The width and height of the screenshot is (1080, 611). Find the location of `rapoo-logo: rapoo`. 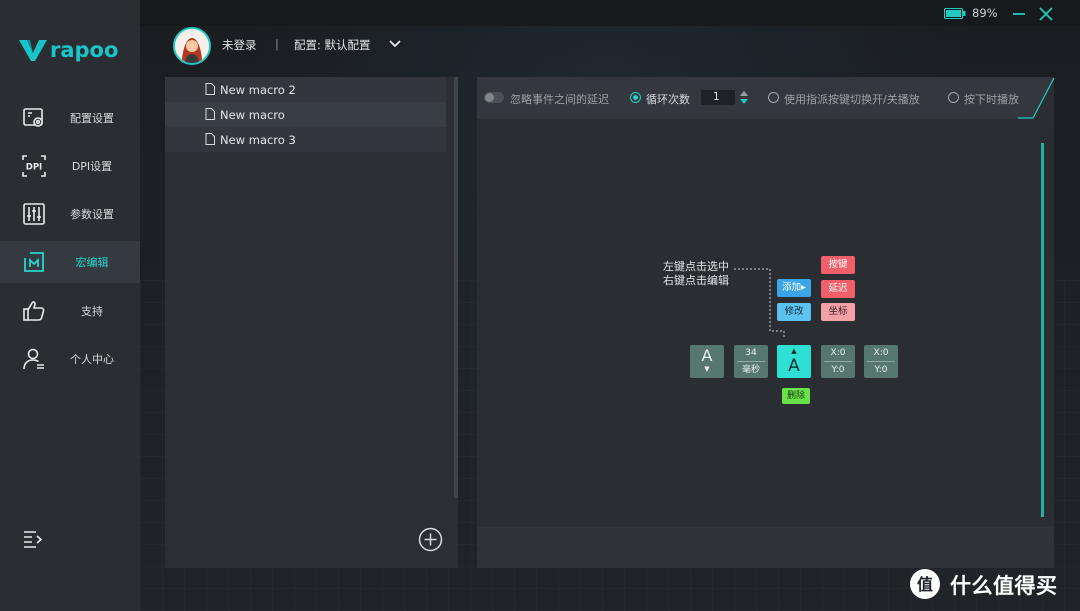

rapoo-logo: rapoo is located at coordinates (68, 50).